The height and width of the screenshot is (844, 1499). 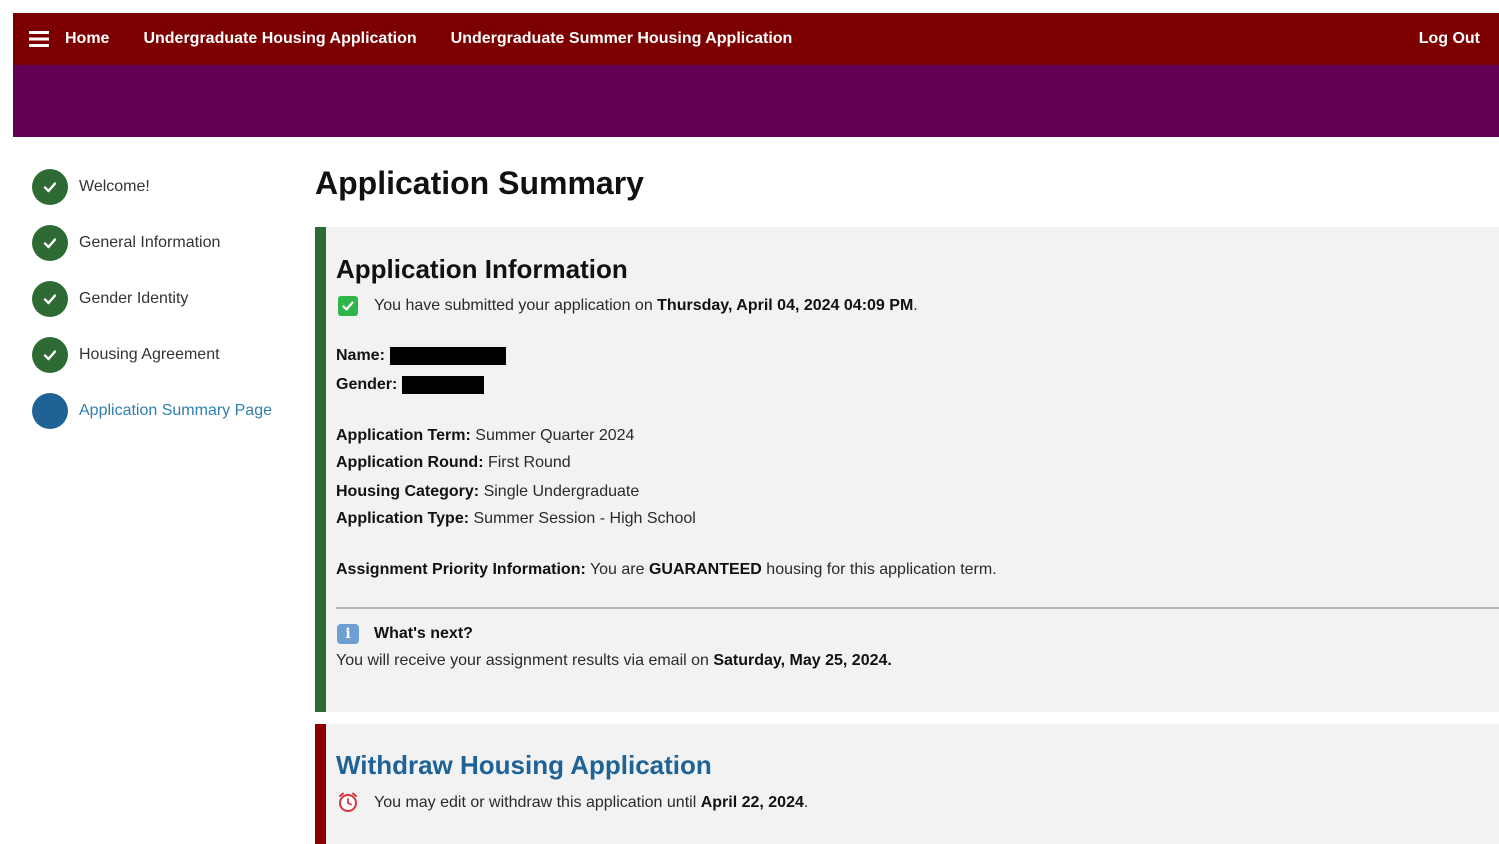 What do you see at coordinates (785, 305) in the screenshot?
I see `submission-date: Thursday, April 04, 2024 04:09 PM` at bounding box center [785, 305].